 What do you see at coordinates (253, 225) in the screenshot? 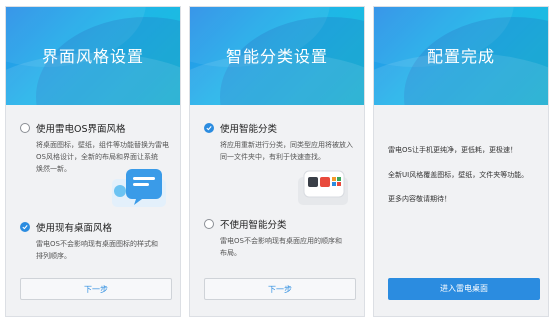
I see `option-label: 不使用智能分类` at bounding box center [253, 225].